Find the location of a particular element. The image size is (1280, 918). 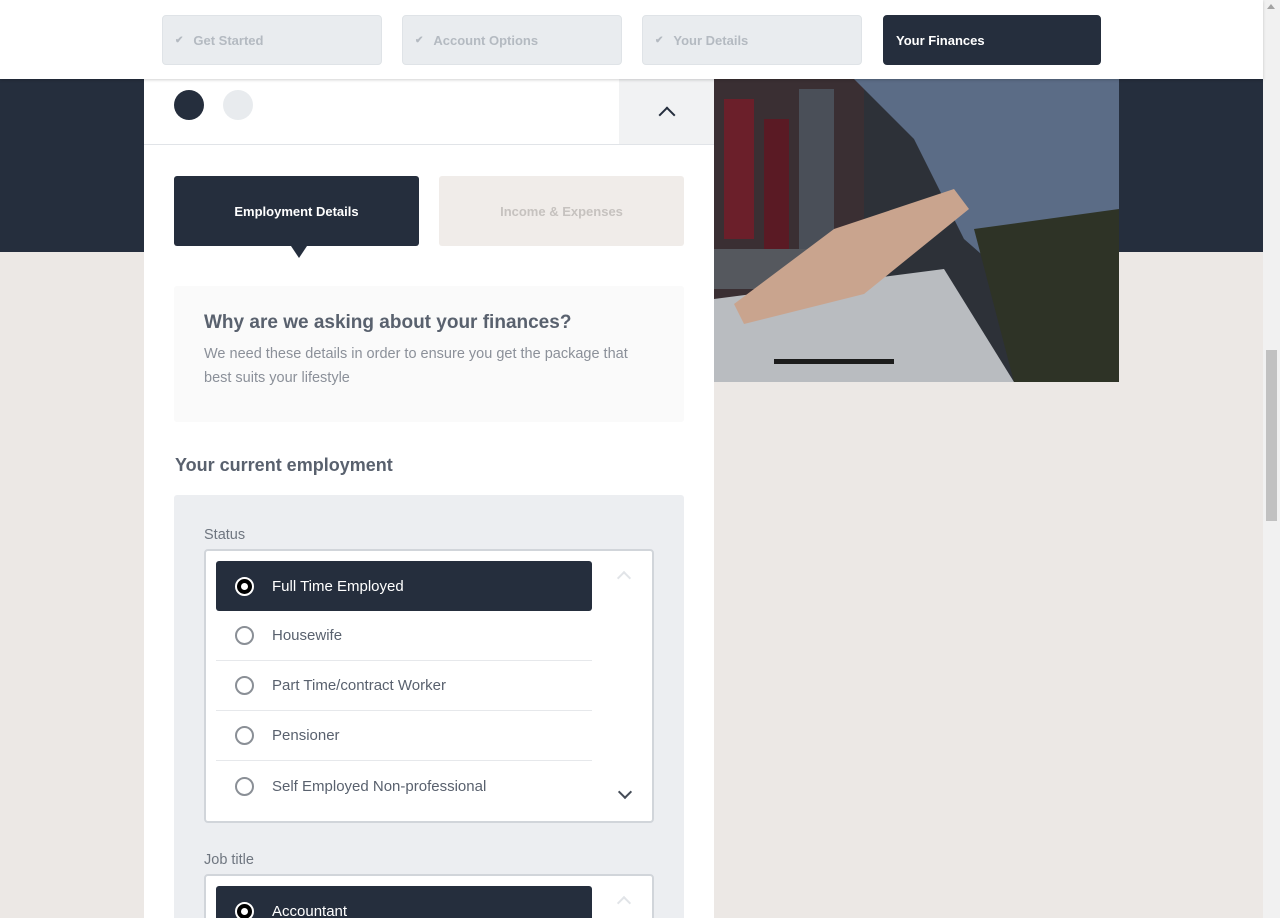

scroll-up-arrow-icon is located at coordinates (1271, 6).